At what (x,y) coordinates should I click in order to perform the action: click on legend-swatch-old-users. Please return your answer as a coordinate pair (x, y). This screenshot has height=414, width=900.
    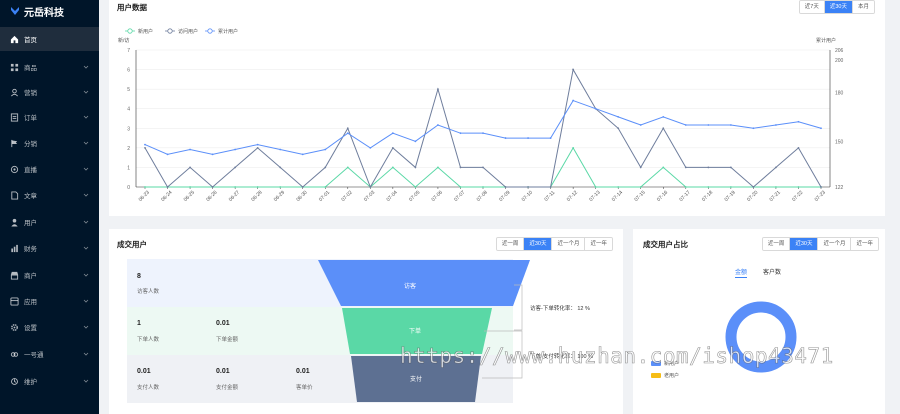
    Looking at the image, I should click on (656, 375).